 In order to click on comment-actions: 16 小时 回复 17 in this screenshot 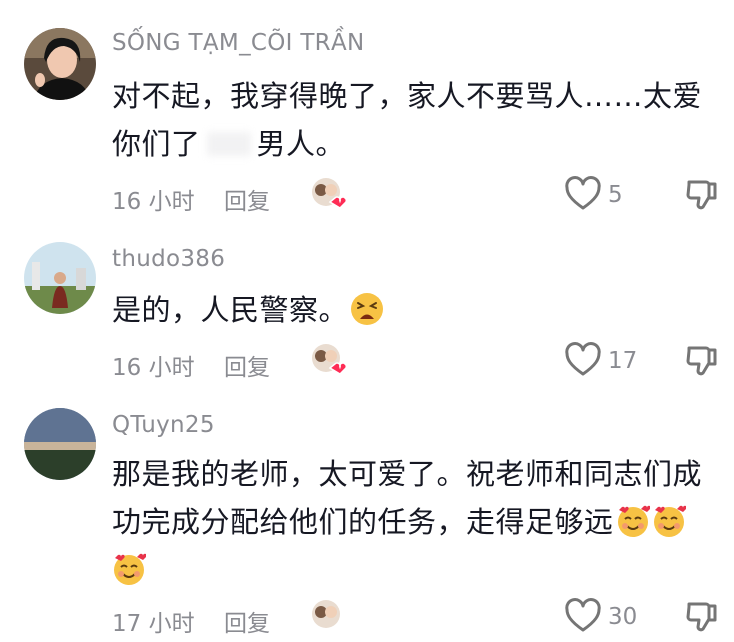, I will do `click(418, 361)`.